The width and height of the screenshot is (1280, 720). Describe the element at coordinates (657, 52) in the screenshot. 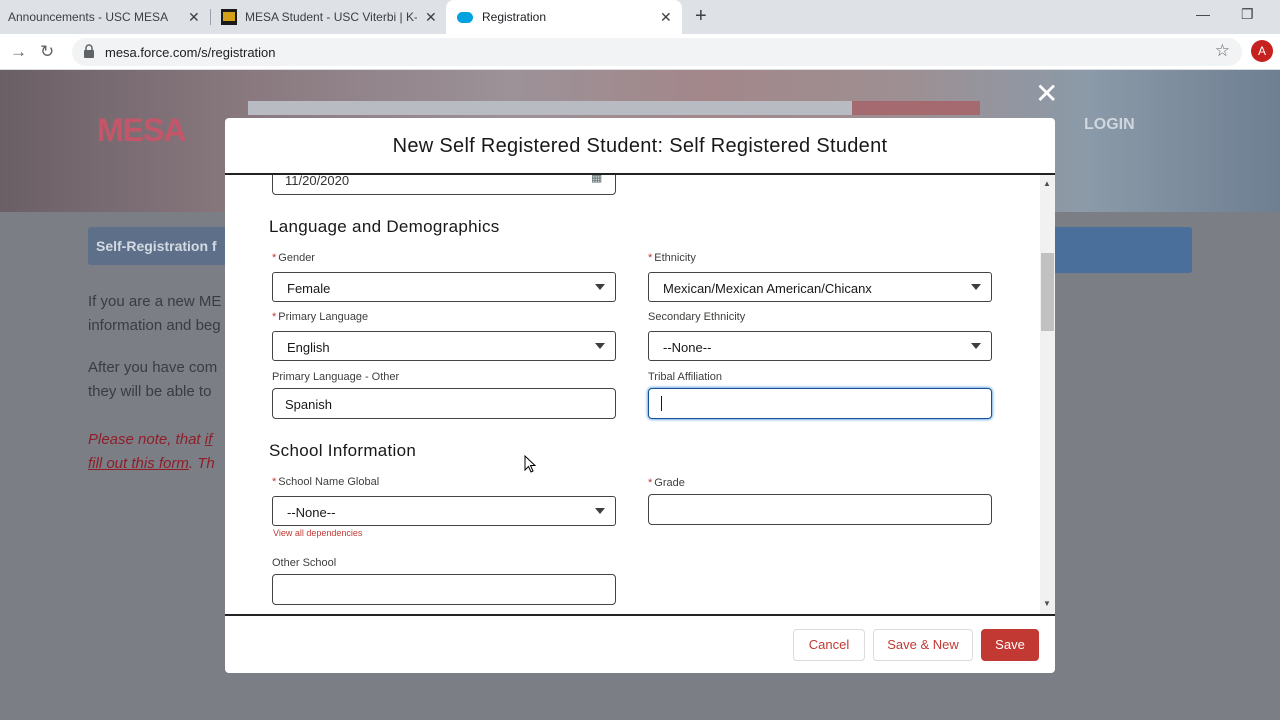

I see `address-bar: mesa.force.com/s/registration ☆` at that location.